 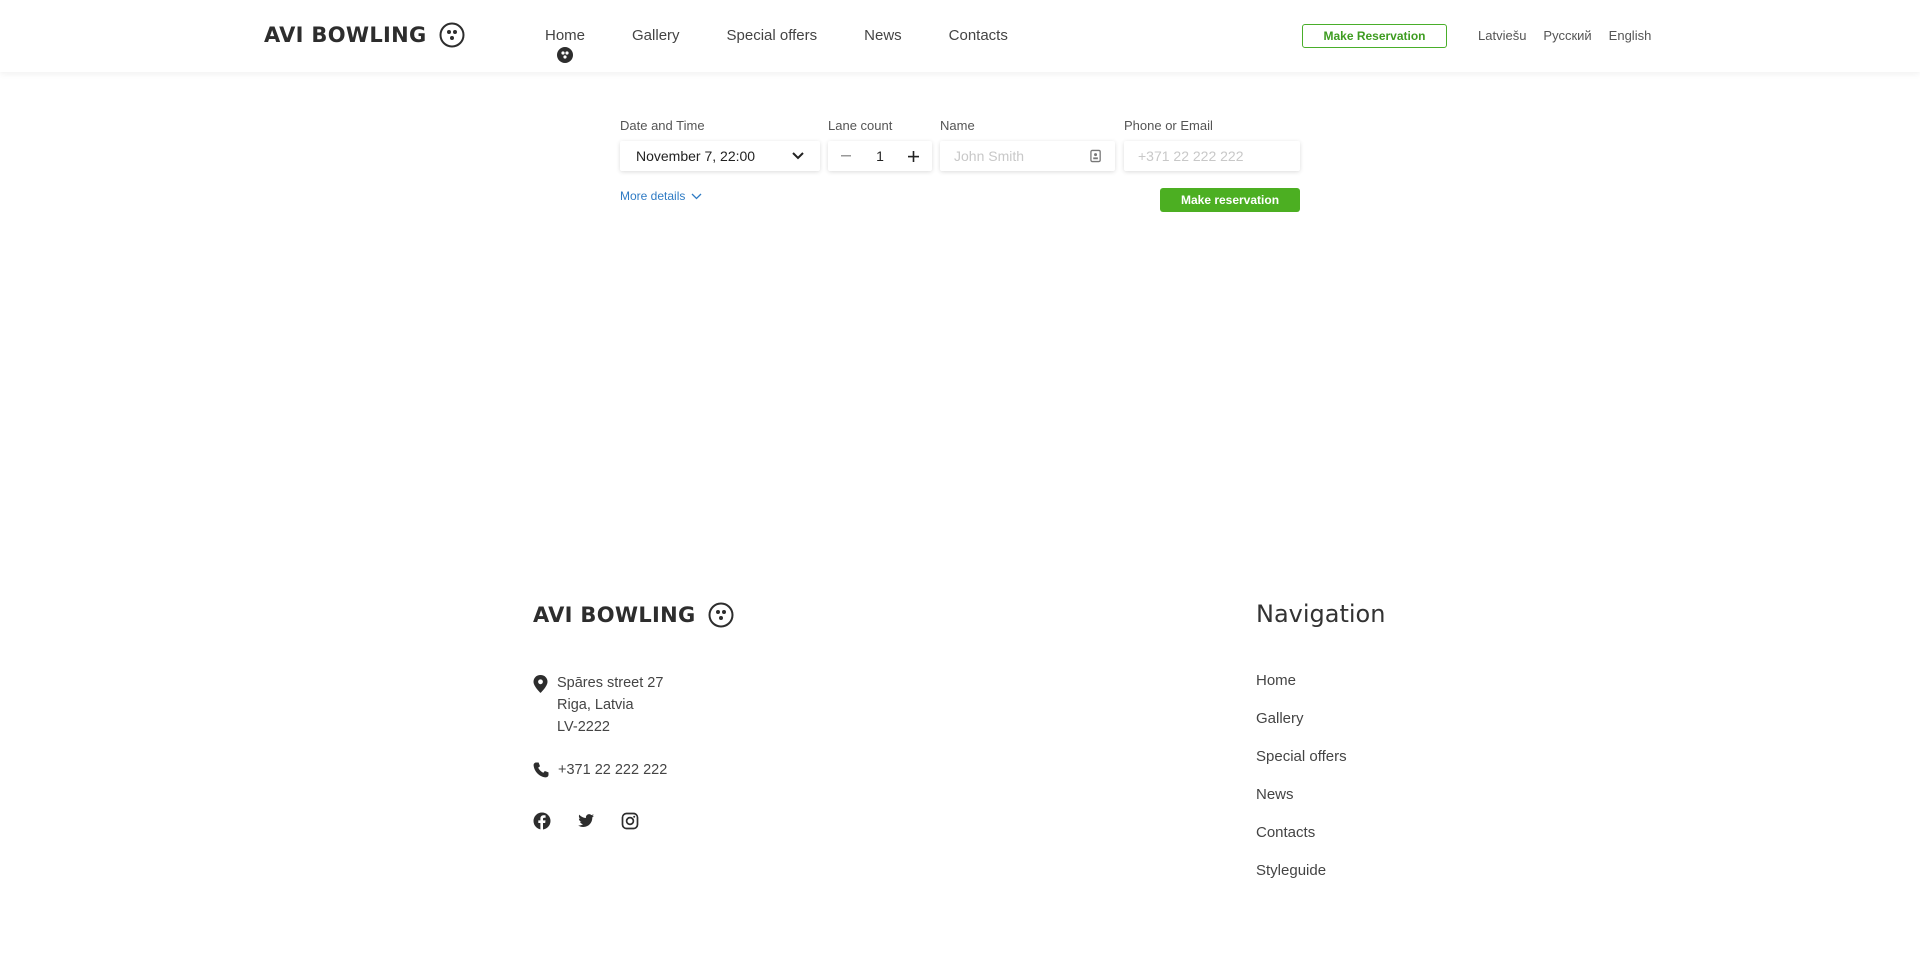 What do you see at coordinates (610, 683) in the screenshot?
I see `address-street: Spāres street 27` at bounding box center [610, 683].